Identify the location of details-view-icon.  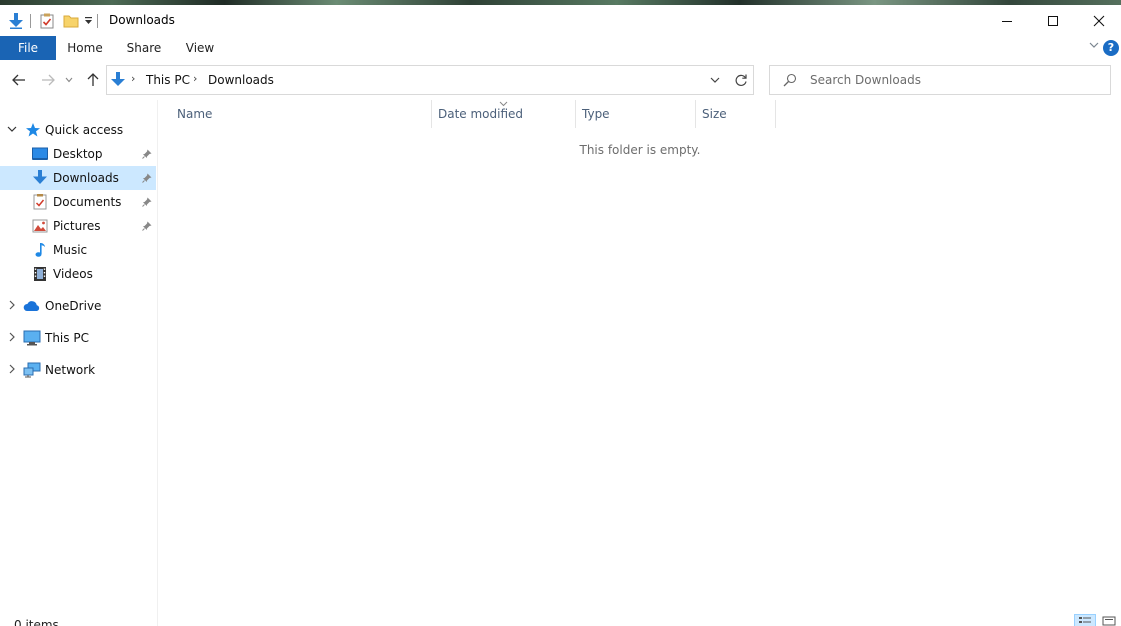
(1085, 620).